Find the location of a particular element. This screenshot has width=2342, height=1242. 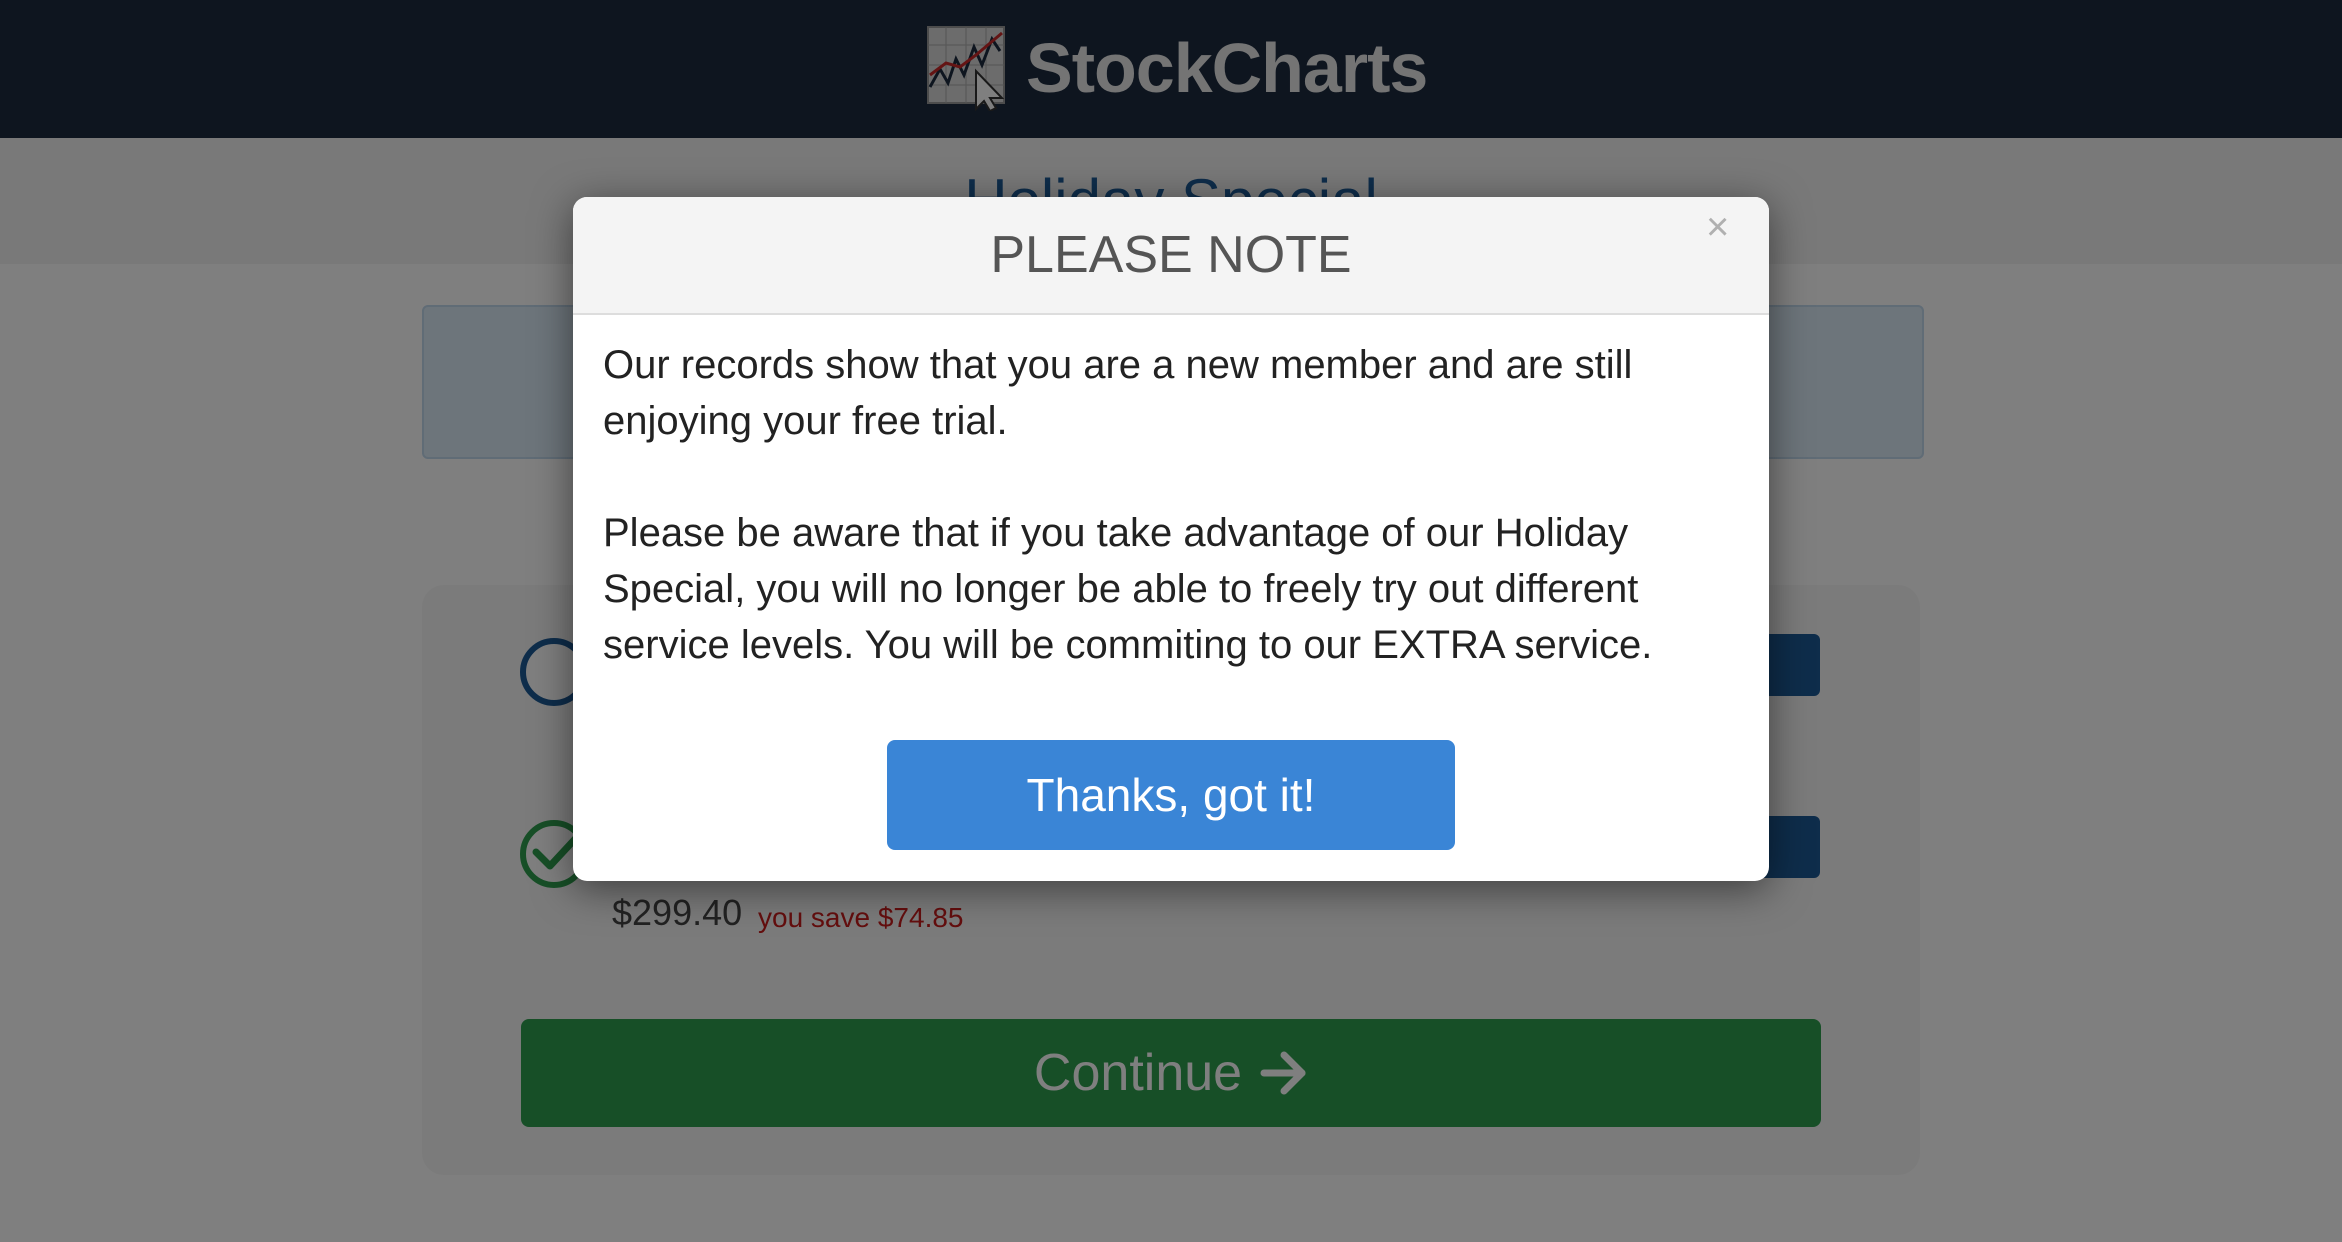

modal-title: PLEASE NOTE is located at coordinates (1171, 255).